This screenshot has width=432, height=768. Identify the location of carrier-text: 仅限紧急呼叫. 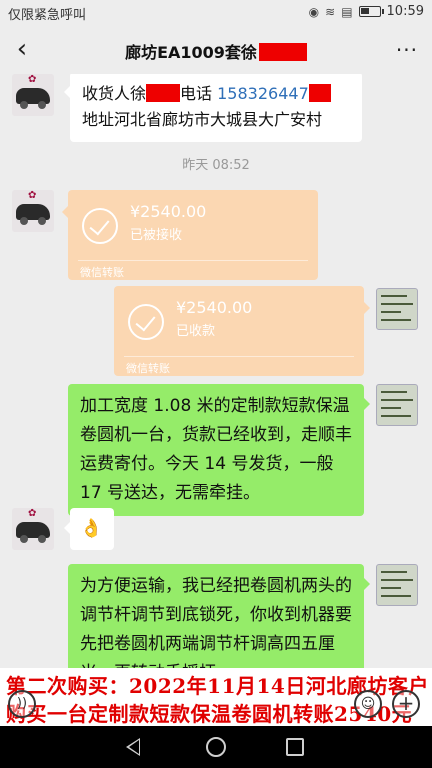
(47, 15).